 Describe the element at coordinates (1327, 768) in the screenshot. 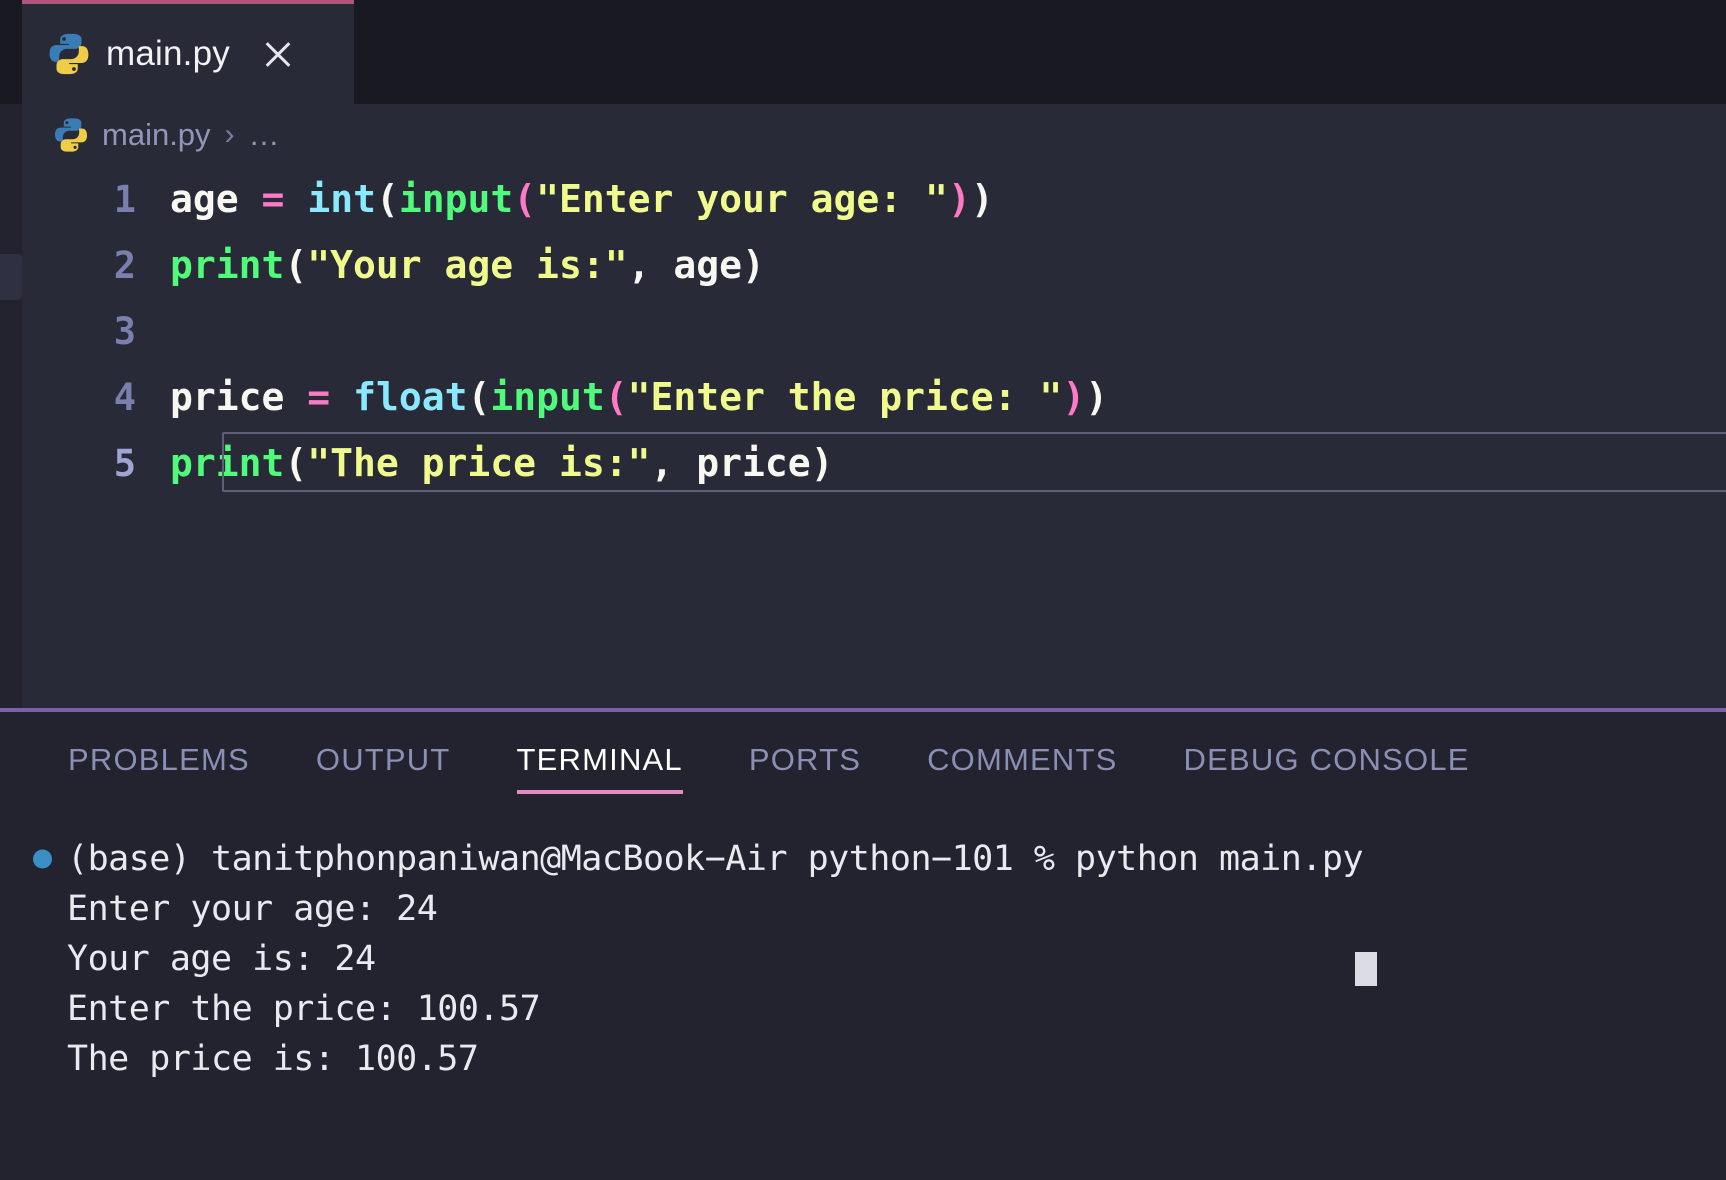

I see `panel-tab-debug-console: DEBUG CONSOLE` at that location.